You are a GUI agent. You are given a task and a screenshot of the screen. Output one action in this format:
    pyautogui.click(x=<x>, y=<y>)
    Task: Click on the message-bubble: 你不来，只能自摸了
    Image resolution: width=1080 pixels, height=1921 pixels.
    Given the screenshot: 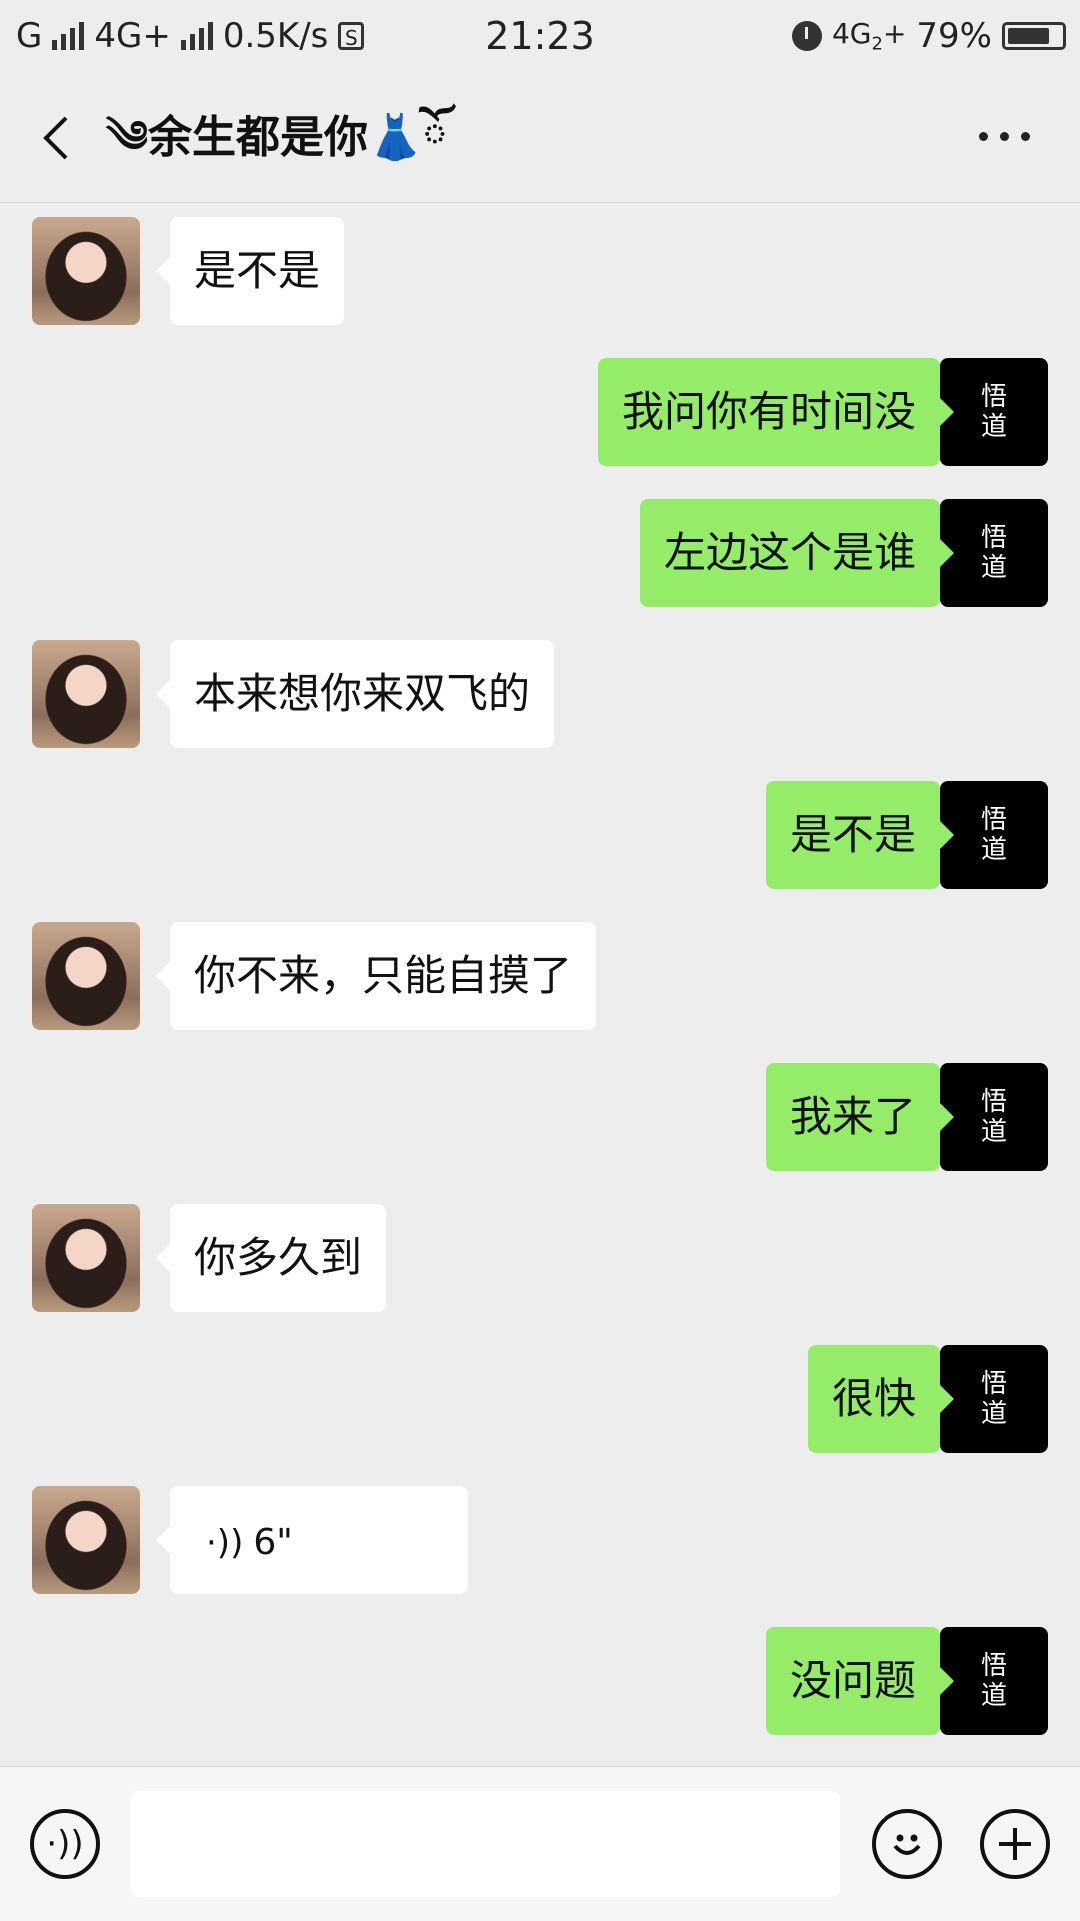 What is the action you would take?
    pyautogui.click(x=376, y=976)
    